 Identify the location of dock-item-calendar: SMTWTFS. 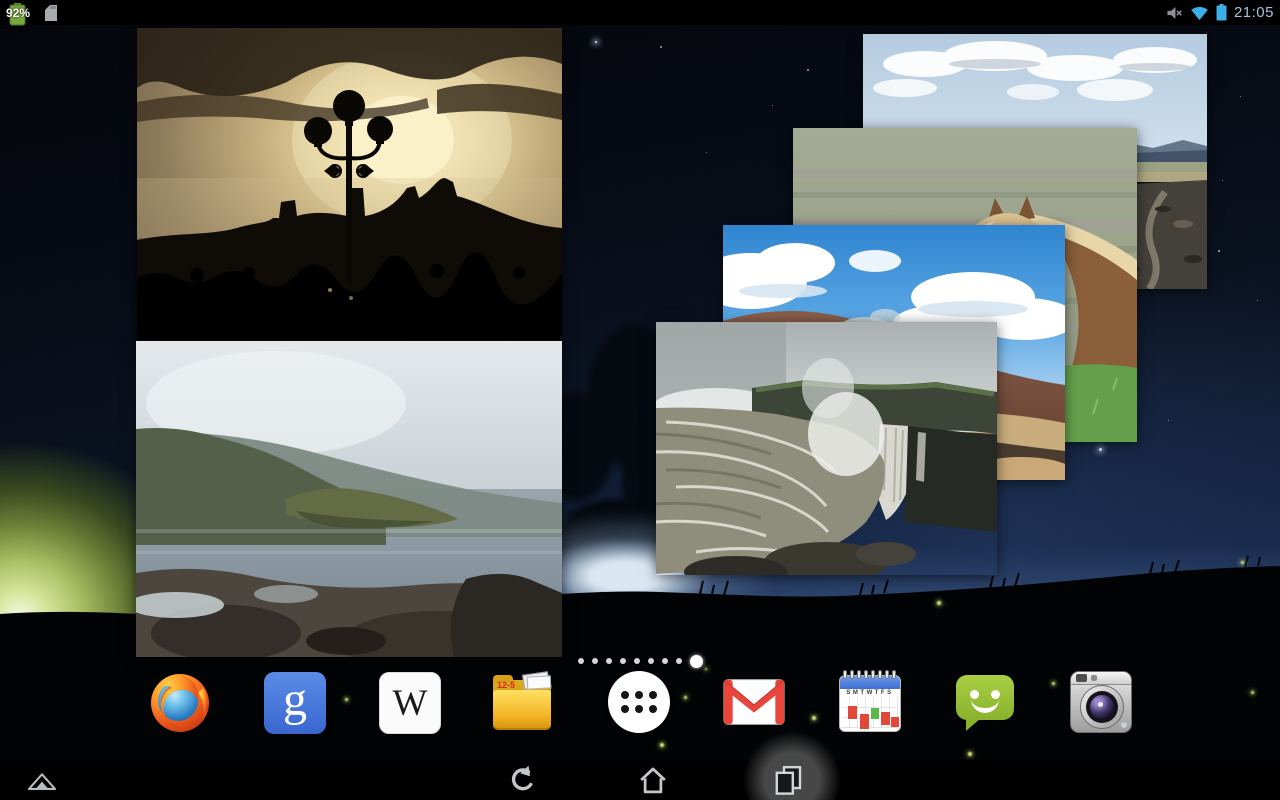
(871, 702).